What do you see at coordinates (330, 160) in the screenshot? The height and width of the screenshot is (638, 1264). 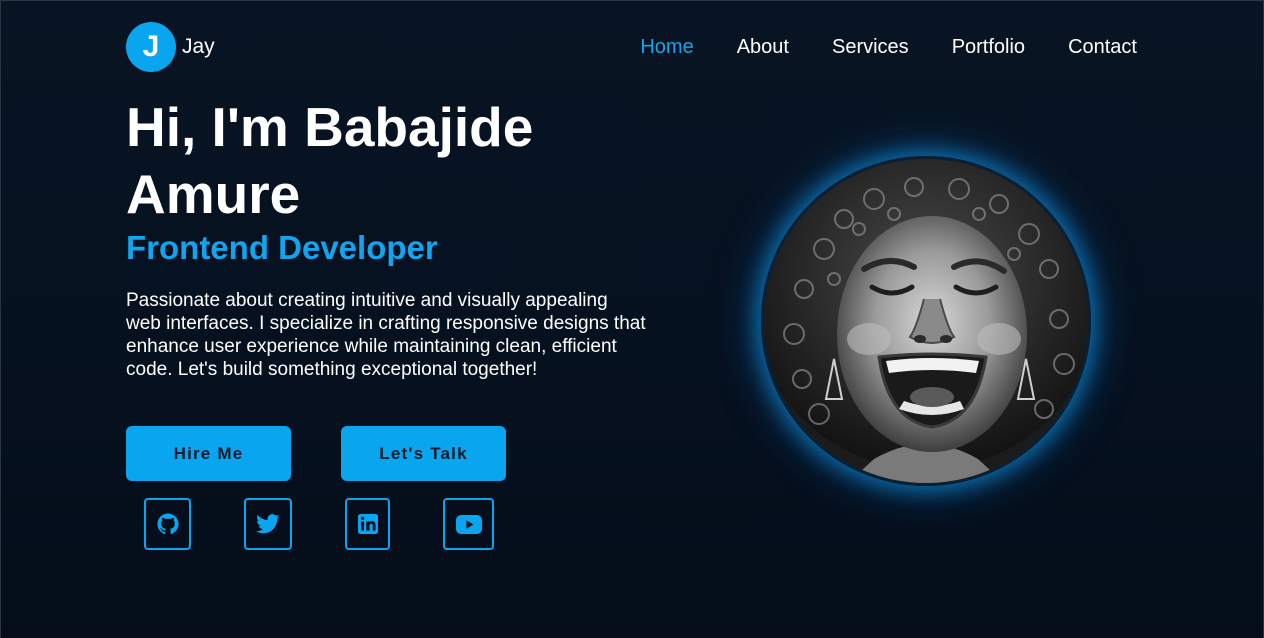 I see `hero-title: Hi, I'm Babajide Amure` at bounding box center [330, 160].